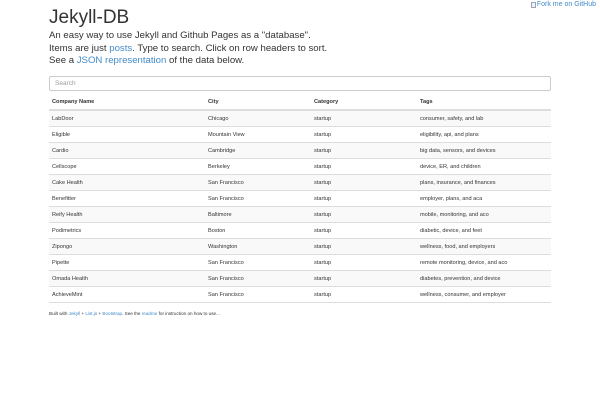 The height and width of the screenshot is (400, 600). Describe the element at coordinates (127, 262) in the screenshot. I see `cell-company-name: Pipette` at that location.